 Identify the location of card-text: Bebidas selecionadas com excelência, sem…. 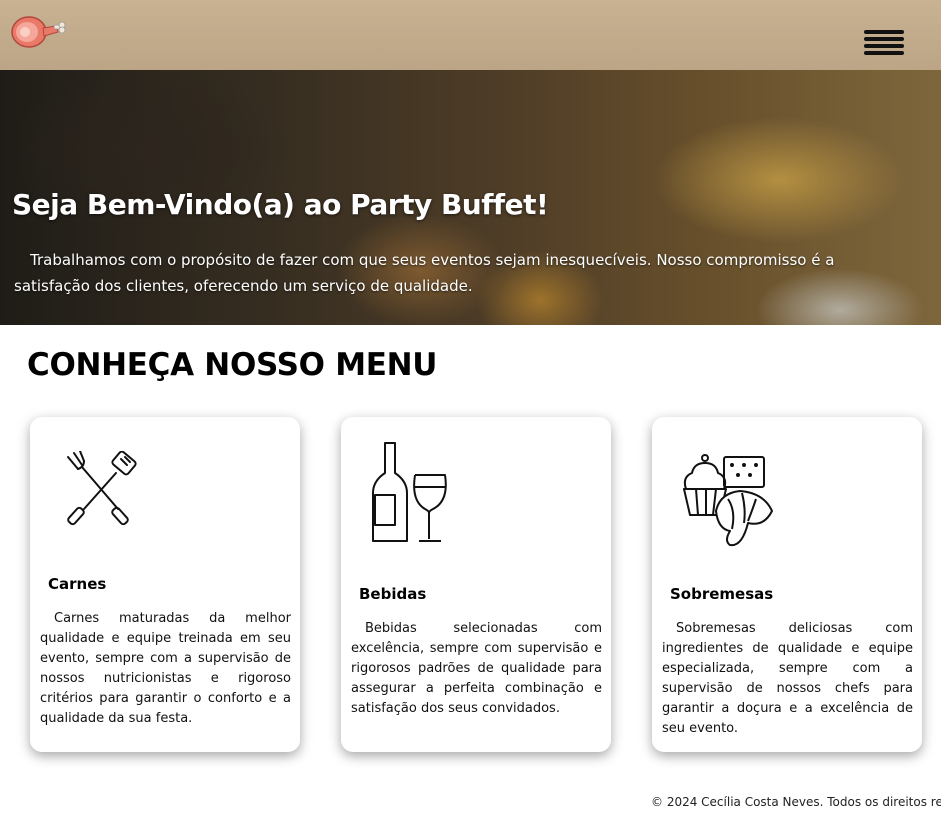
(476, 668).